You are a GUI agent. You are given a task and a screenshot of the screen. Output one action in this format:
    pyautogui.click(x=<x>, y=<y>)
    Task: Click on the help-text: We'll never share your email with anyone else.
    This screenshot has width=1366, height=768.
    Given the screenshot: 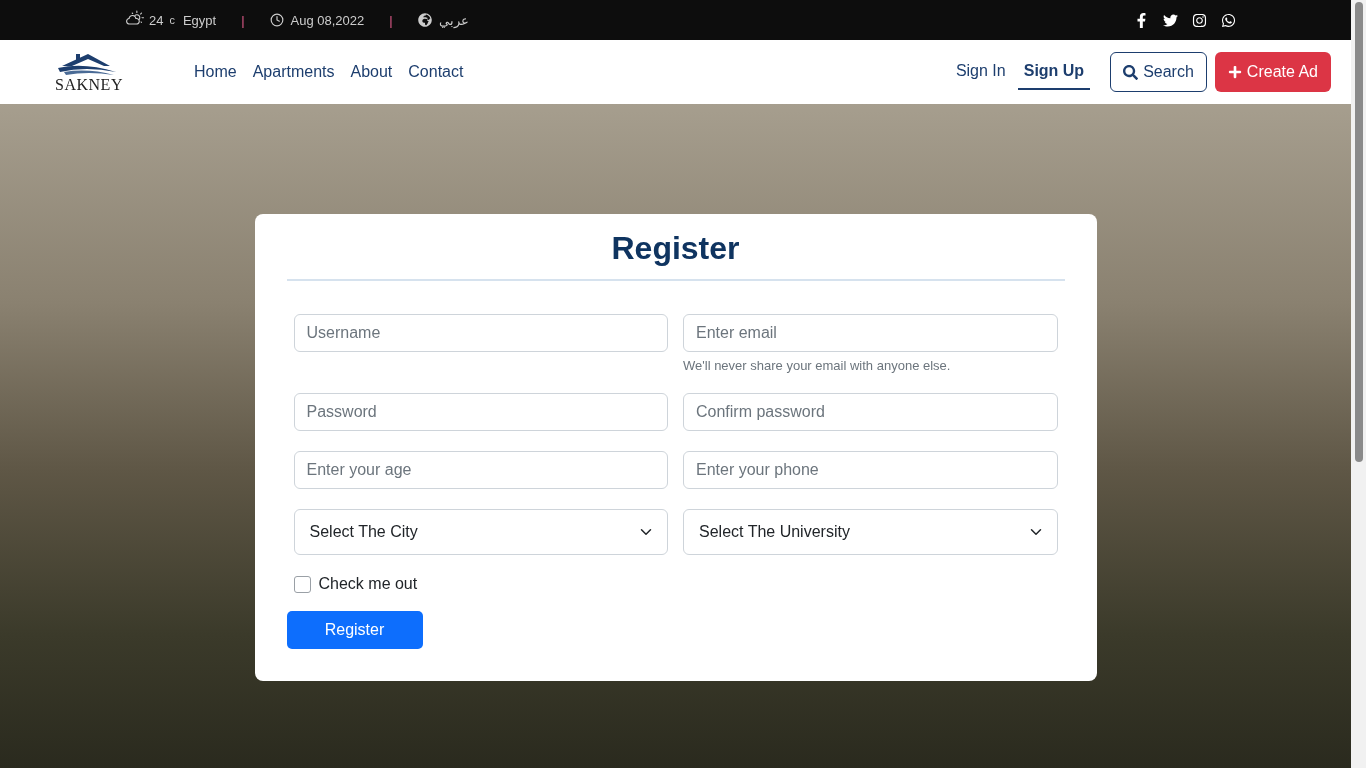 What is the action you would take?
    pyautogui.click(x=817, y=365)
    